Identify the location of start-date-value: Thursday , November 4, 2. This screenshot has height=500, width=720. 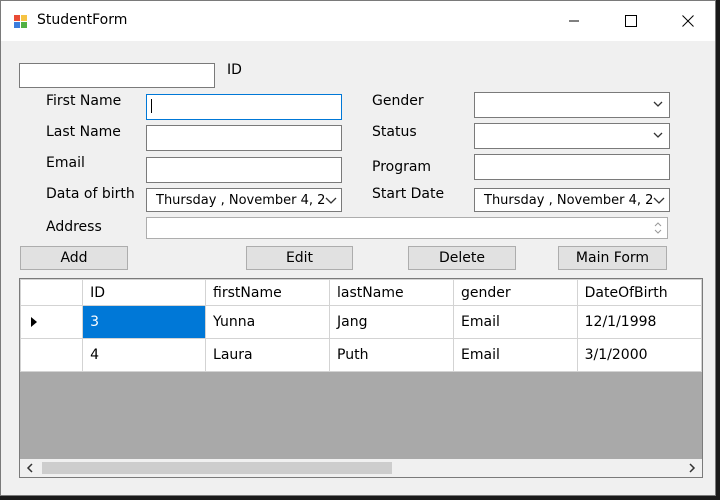
(569, 200).